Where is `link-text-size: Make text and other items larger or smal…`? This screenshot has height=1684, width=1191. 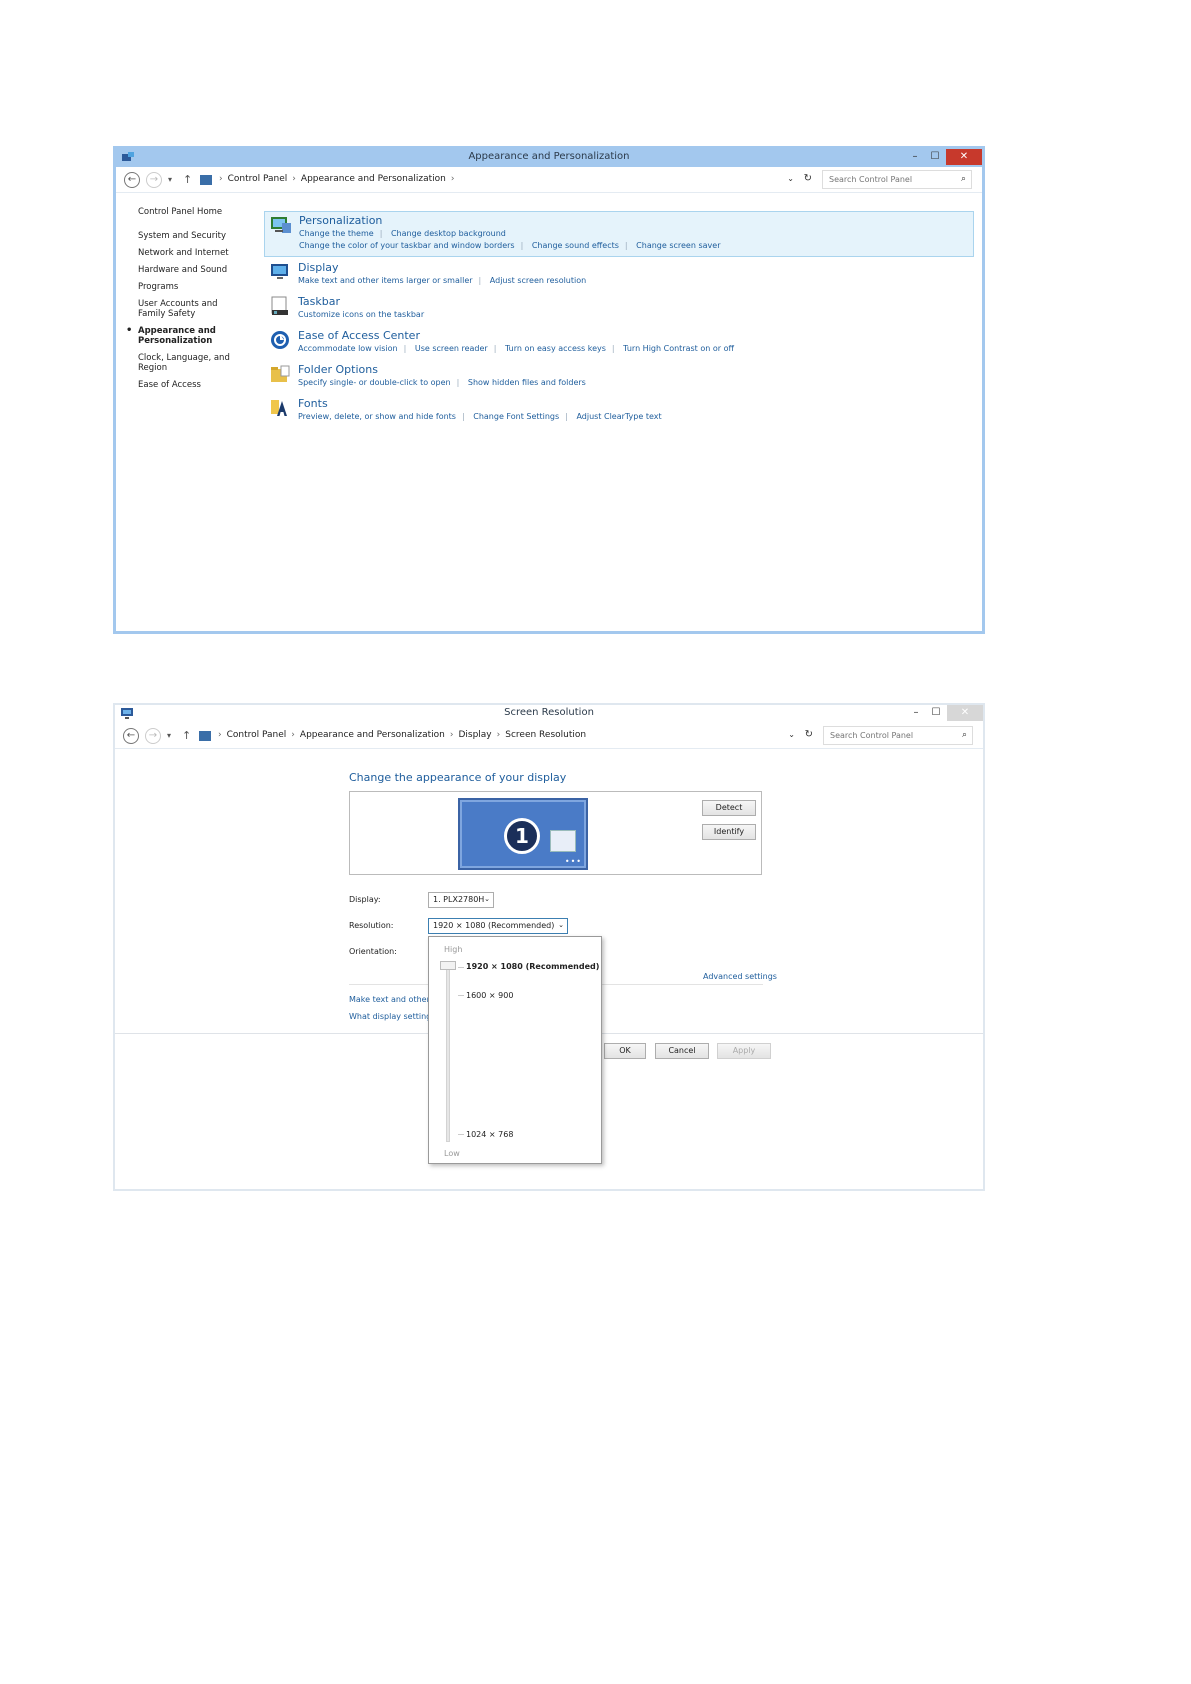 link-text-size: Make text and other items larger or smal… is located at coordinates (385, 280).